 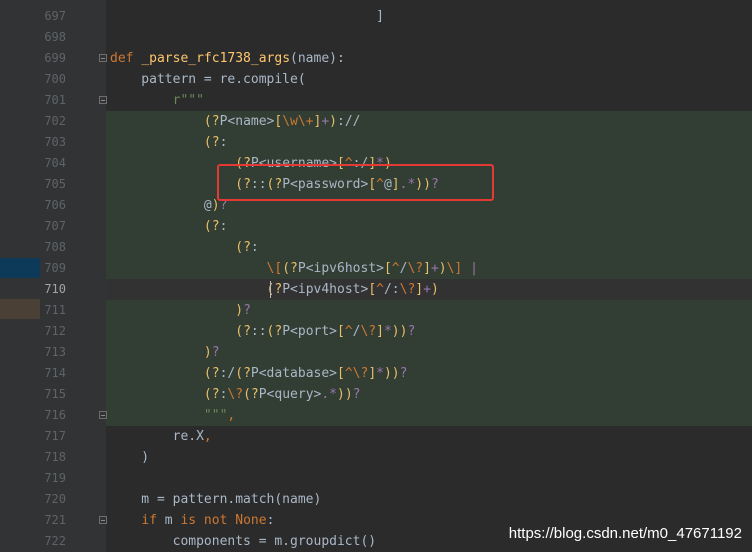 What do you see at coordinates (168, 205) in the screenshot?
I see `code-text: @)?` at bounding box center [168, 205].